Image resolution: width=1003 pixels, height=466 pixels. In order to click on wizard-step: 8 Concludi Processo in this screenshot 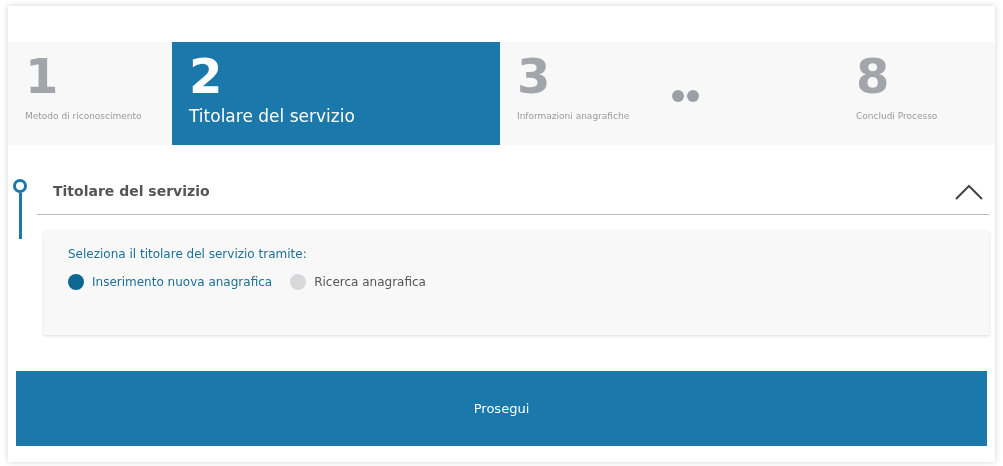, I will do `click(911, 93)`.